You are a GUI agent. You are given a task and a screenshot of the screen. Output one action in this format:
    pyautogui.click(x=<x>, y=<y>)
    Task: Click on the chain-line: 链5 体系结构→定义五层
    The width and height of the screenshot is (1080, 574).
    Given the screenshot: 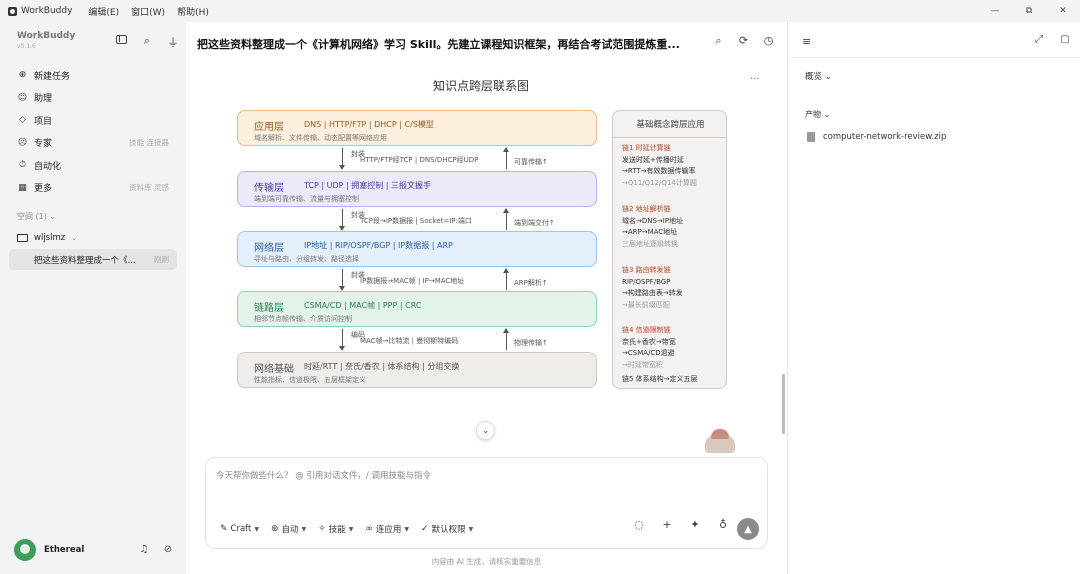 What is the action you would take?
    pyautogui.click(x=660, y=379)
    